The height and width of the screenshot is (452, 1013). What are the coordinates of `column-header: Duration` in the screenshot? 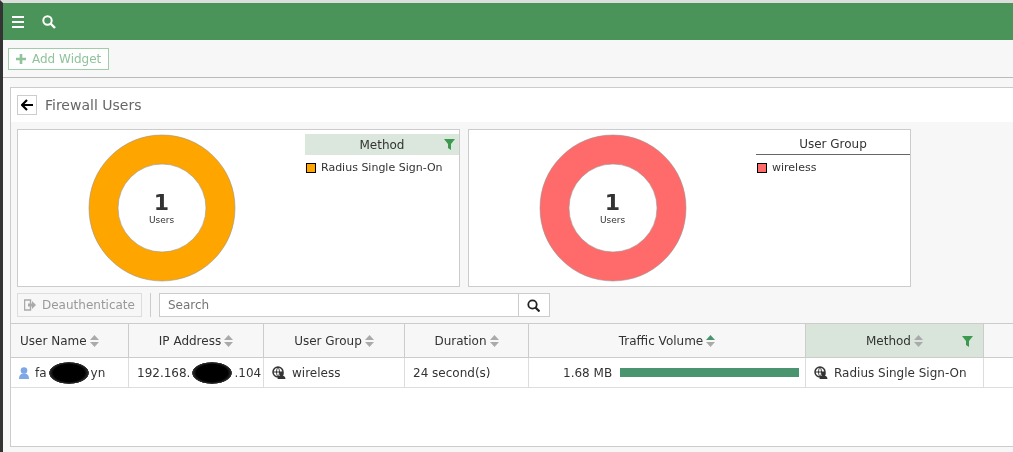 It's located at (467, 340).